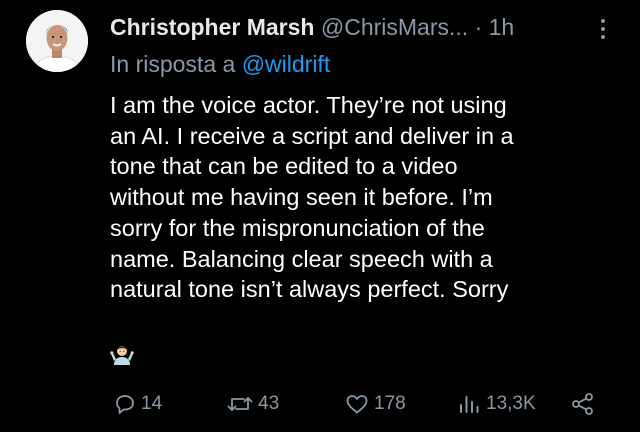  I want to click on repost-count: 43, so click(269, 403).